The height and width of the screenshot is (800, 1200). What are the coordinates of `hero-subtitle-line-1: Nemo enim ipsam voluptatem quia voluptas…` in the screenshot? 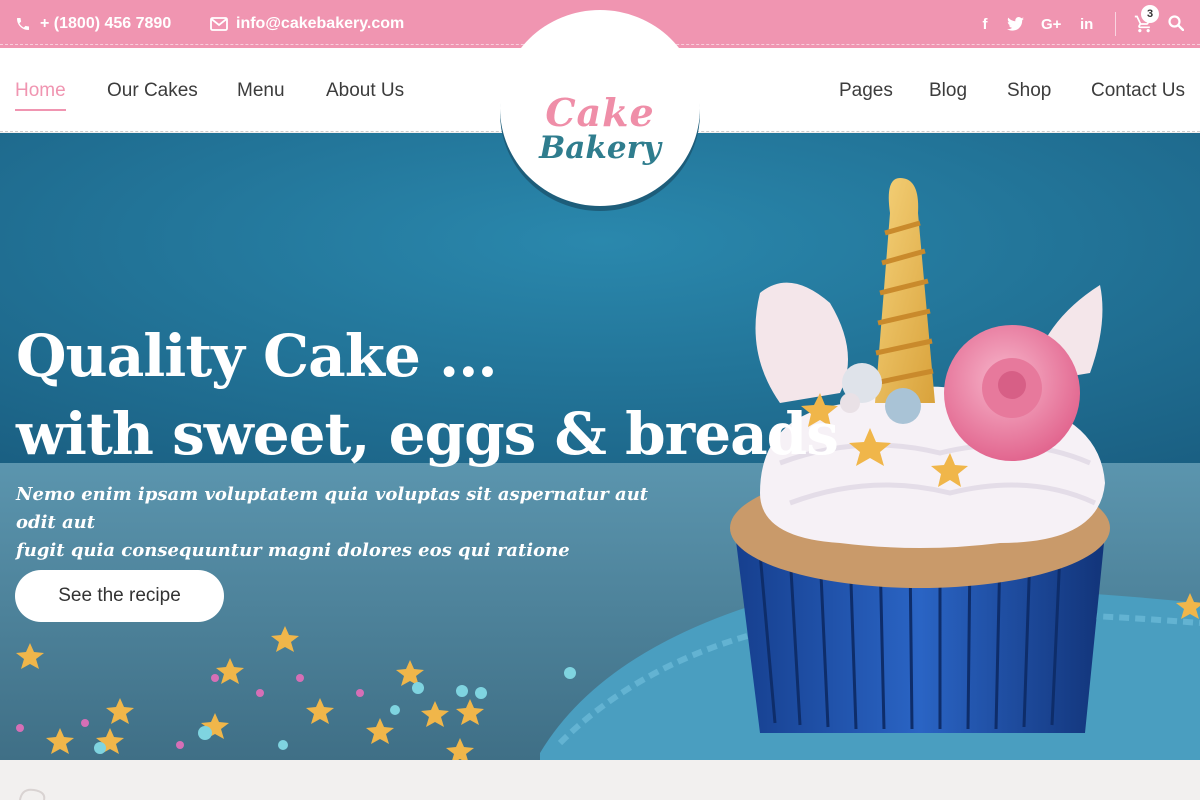 It's located at (332, 508).